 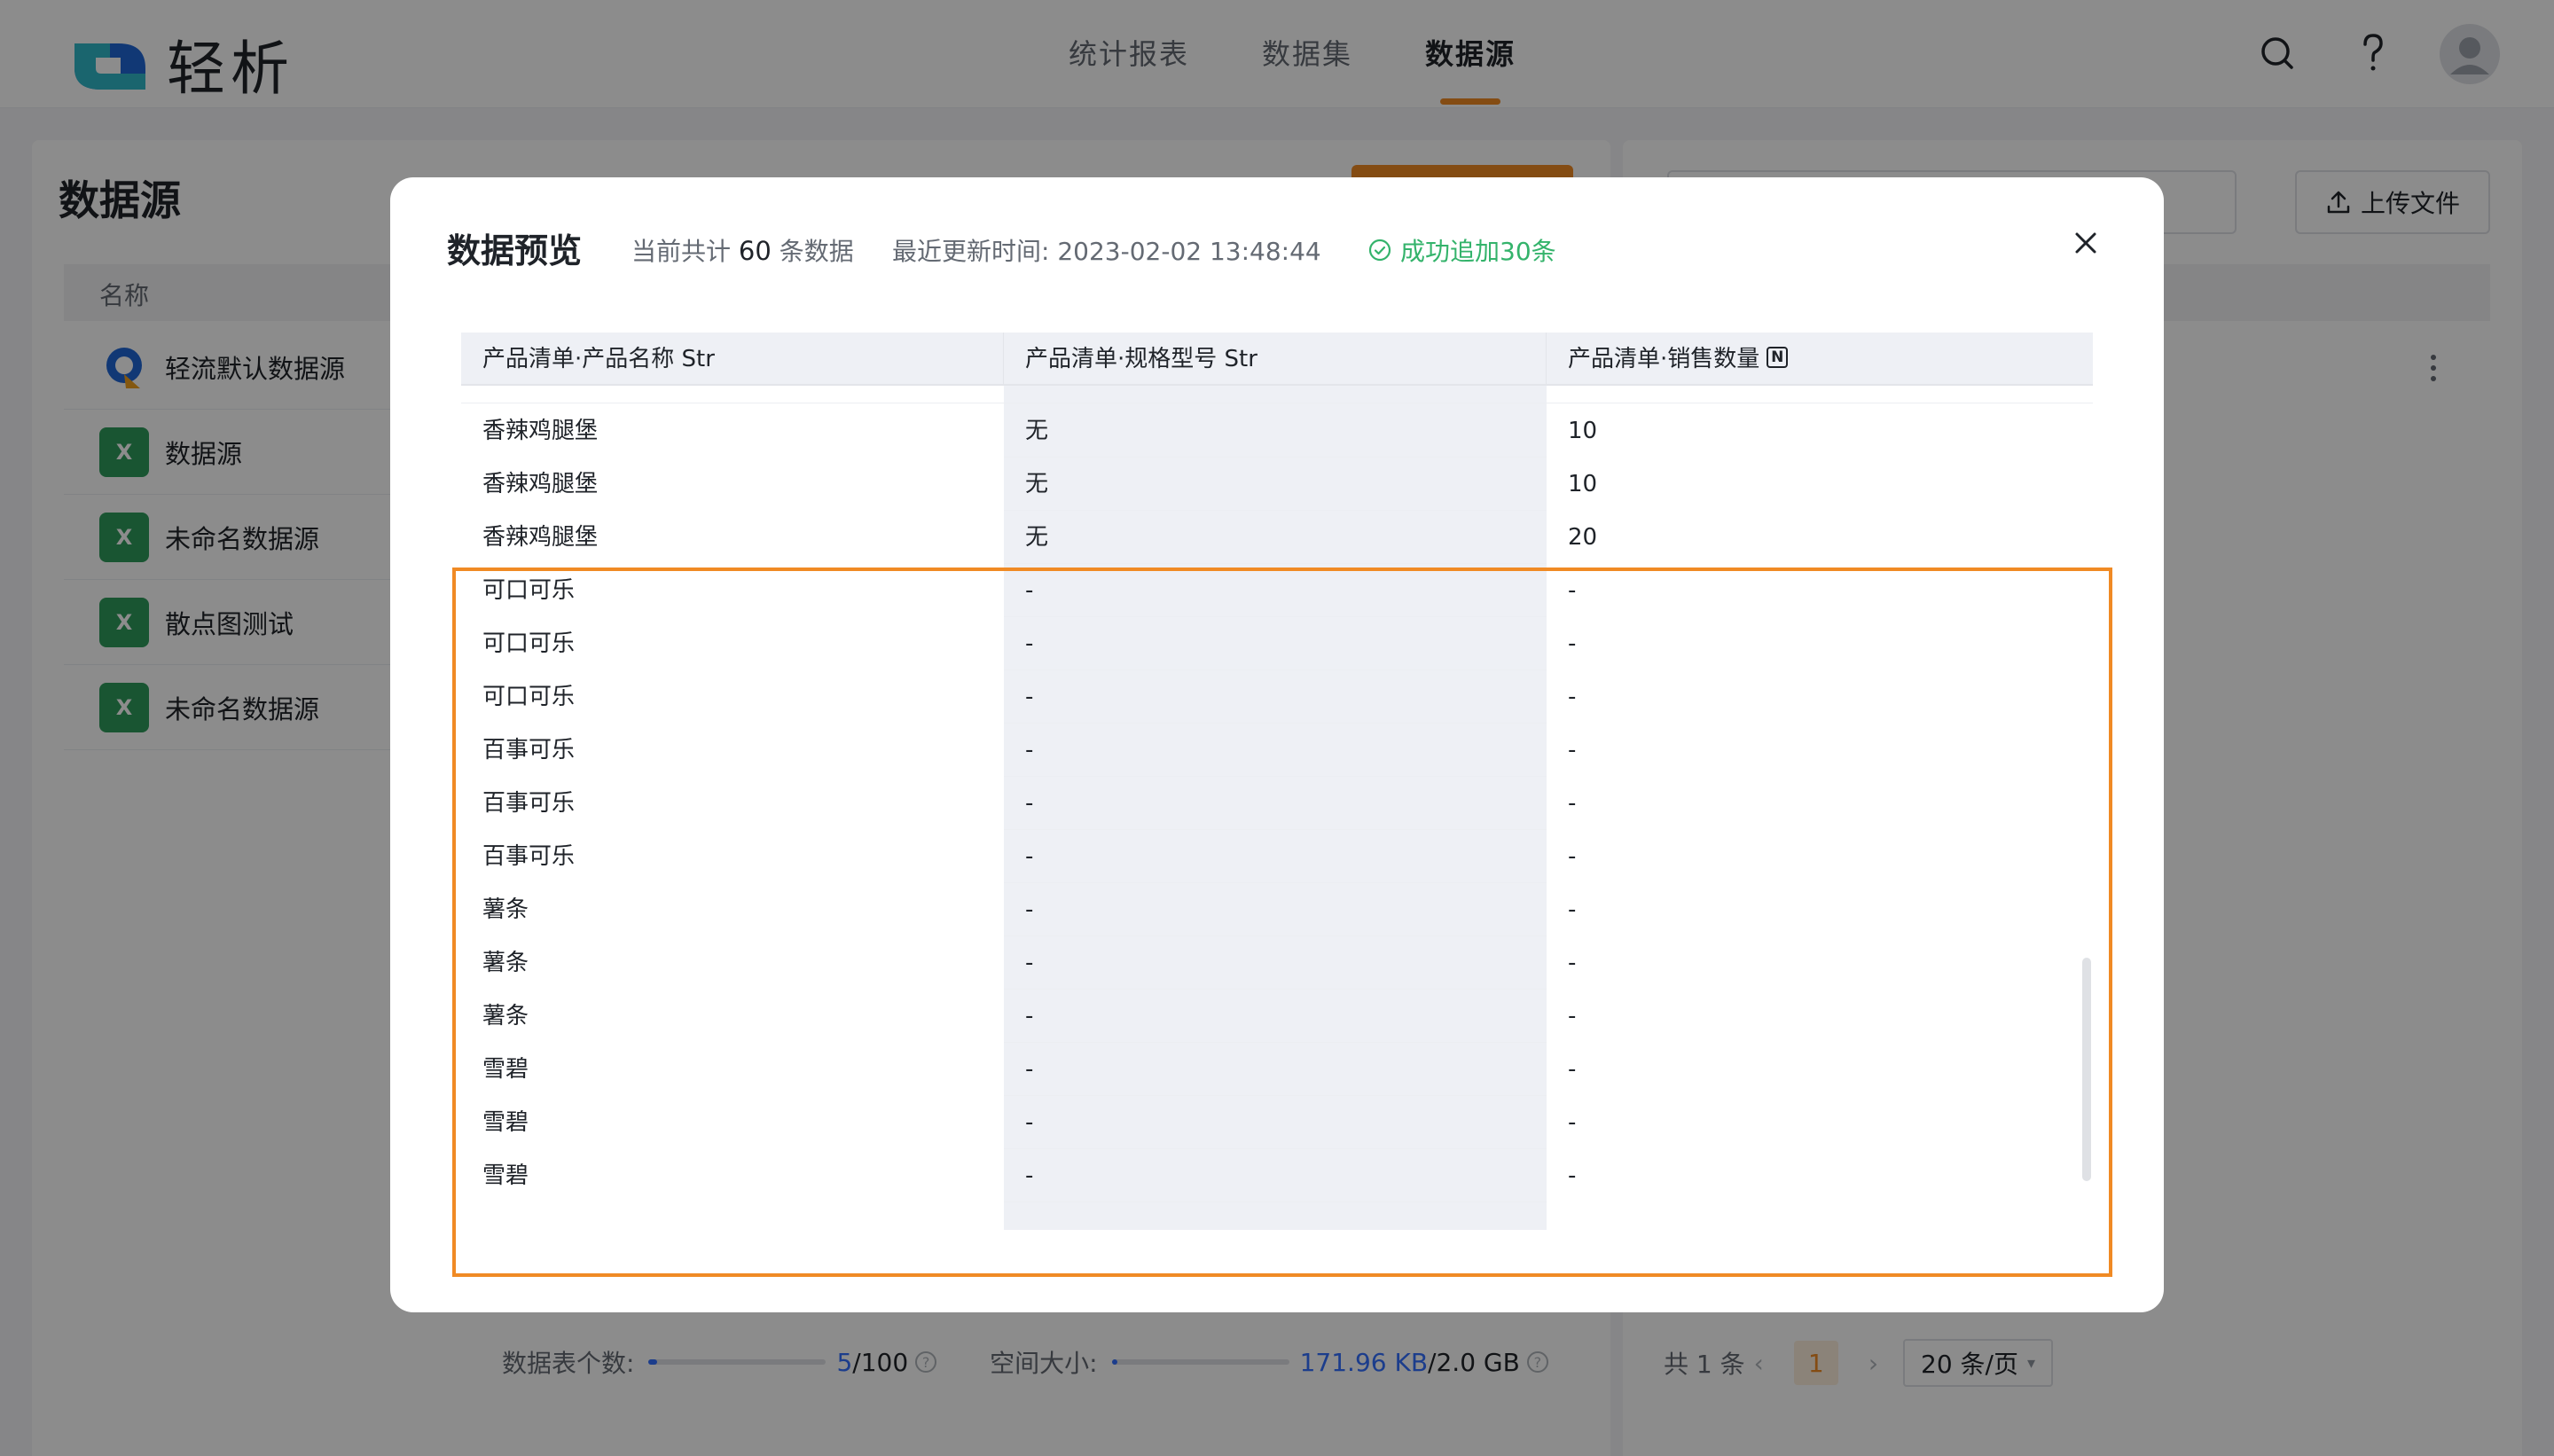 I want to click on table-row: 香辣鸡腿堡无 20, so click(x=1277, y=537).